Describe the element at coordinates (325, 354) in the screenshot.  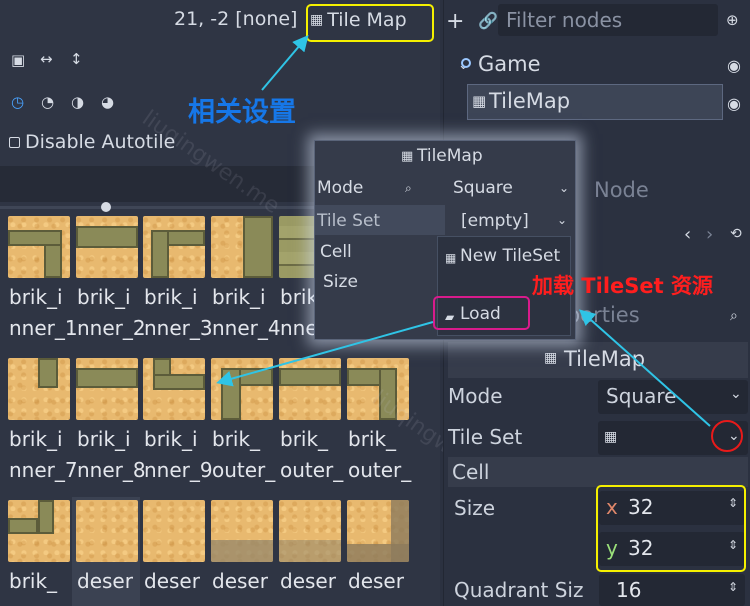
I see `arrow-to-tiles` at that location.